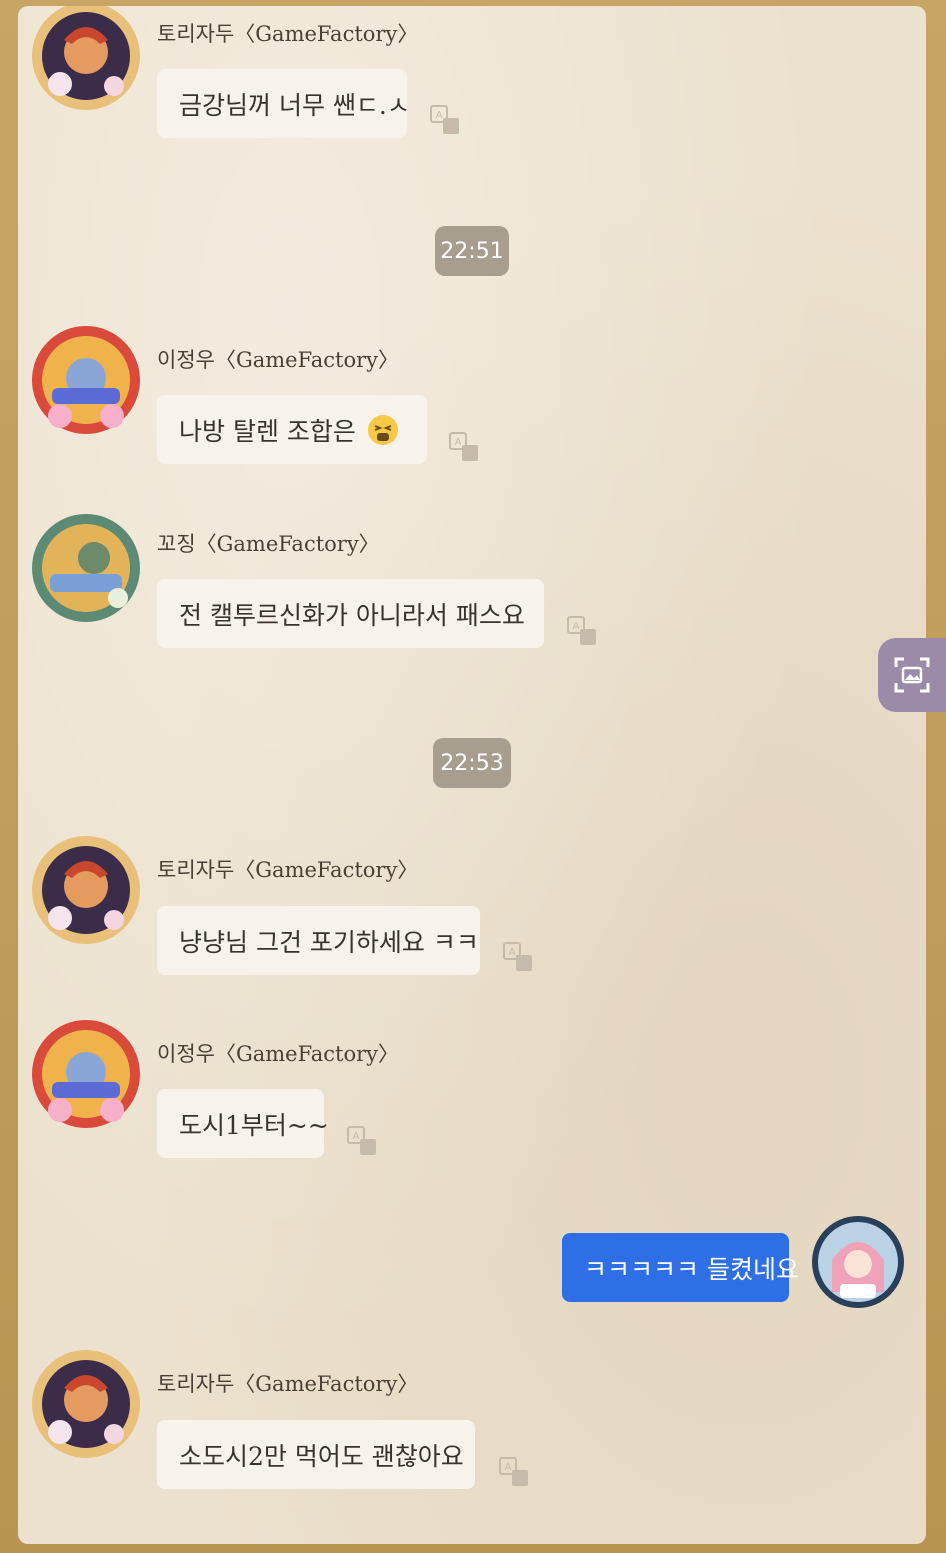  Describe the element at coordinates (858, 1262) in the screenshot. I see `my-avatar` at that location.